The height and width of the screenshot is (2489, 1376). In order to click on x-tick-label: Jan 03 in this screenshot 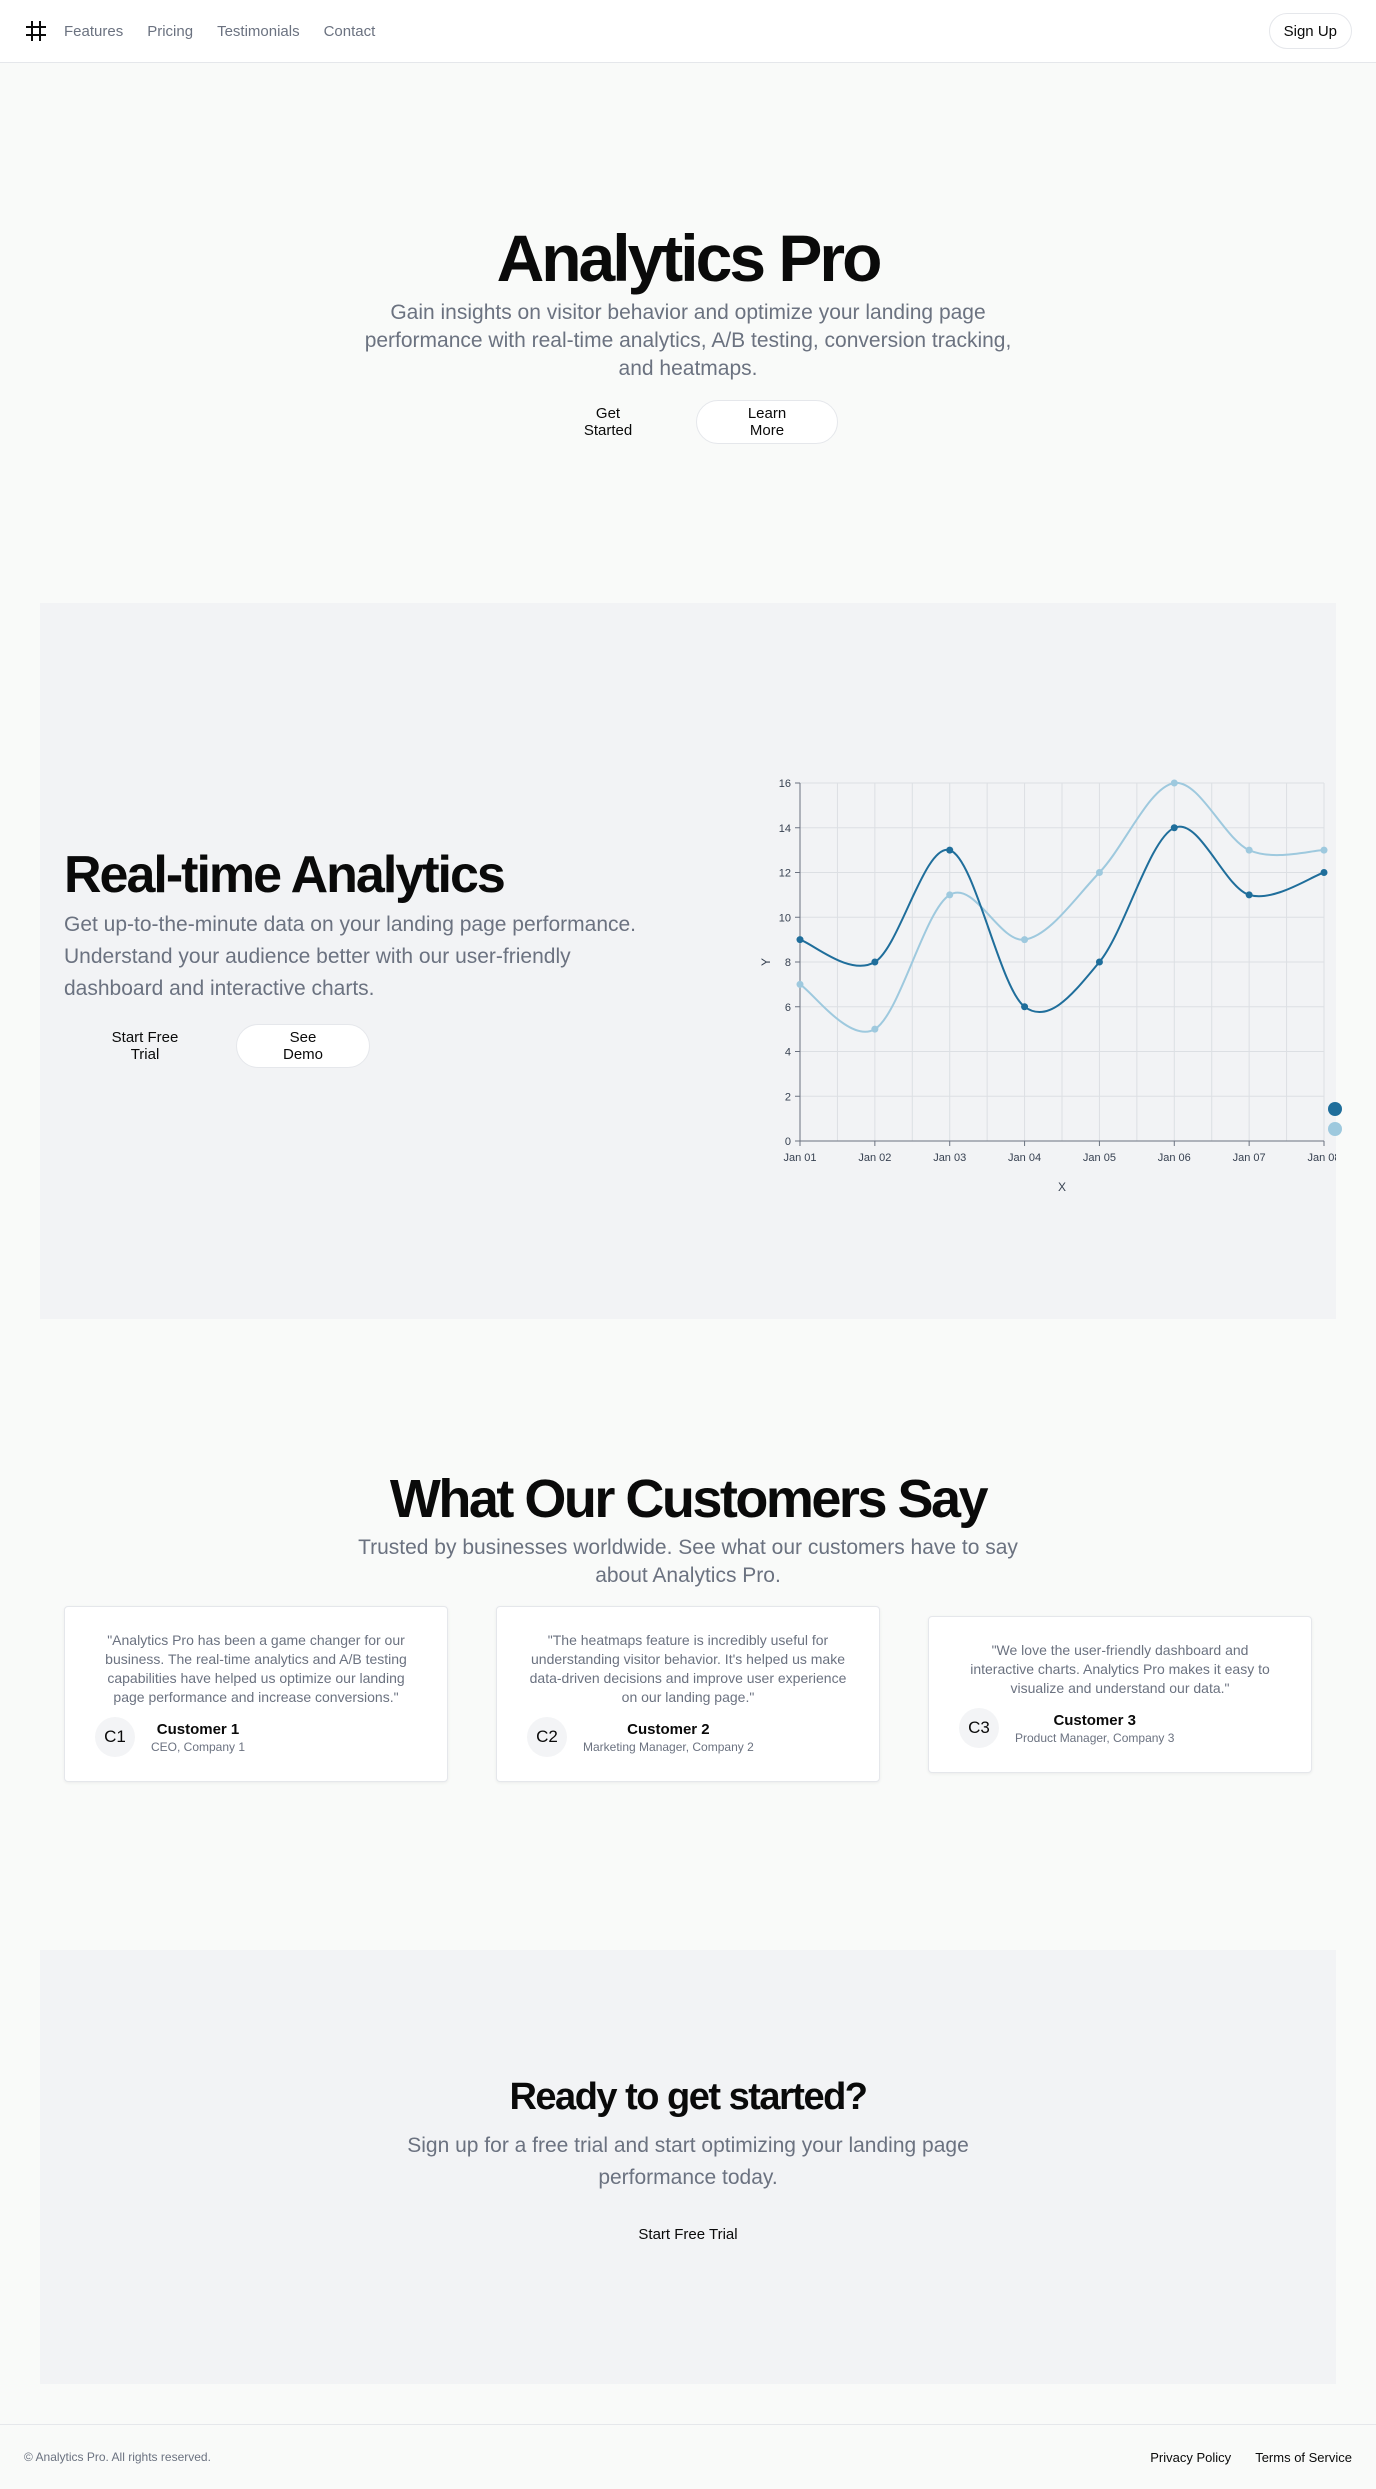, I will do `click(949, 1158)`.